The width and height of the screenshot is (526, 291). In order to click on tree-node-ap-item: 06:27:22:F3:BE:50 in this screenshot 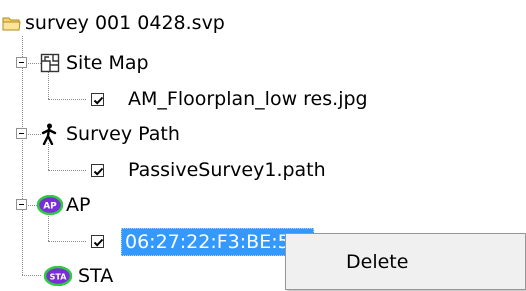, I will do `click(160, 242)`.